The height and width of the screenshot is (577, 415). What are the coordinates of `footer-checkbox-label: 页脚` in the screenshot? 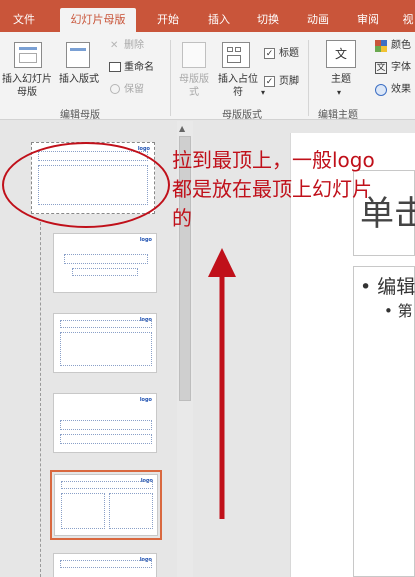 It's located at (289, 81).